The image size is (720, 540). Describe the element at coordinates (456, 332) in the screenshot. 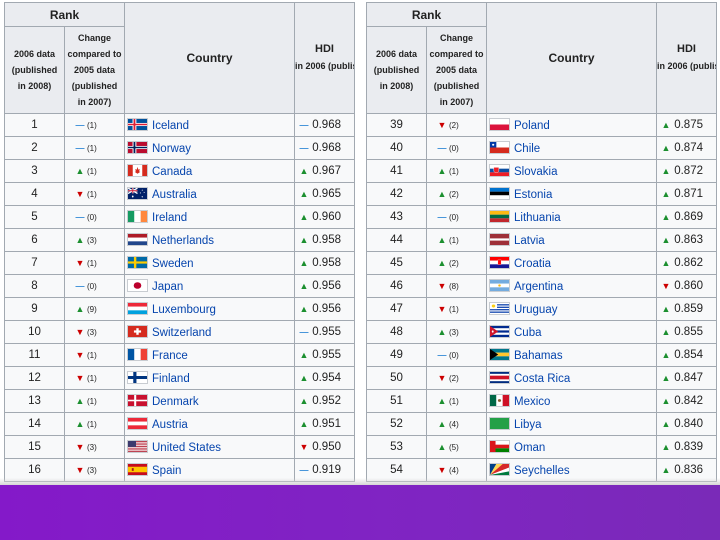

I see `change-cell: ▲ (3)` at that location.